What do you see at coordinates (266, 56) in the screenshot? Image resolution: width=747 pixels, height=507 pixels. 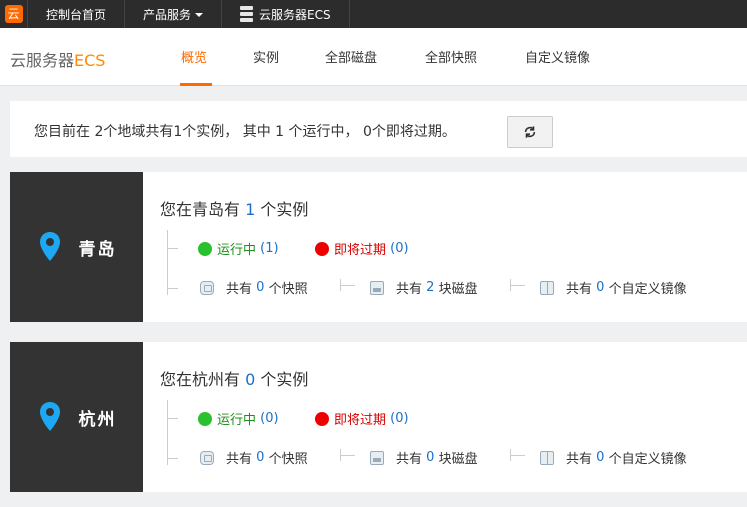 I see `tab-instances: 实例` at bounding box center [266, 56].